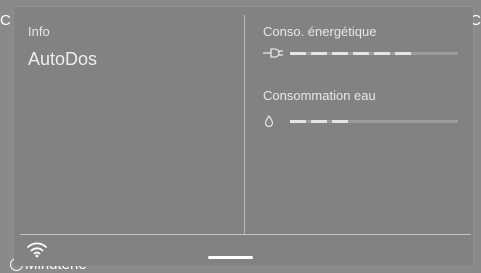 This screenshot has width=481, height=273. What do you see at coordinates (320, 31) in the screenshot?
I see `energy-title: Conso. énergétique` at bounding box center [320, 31].